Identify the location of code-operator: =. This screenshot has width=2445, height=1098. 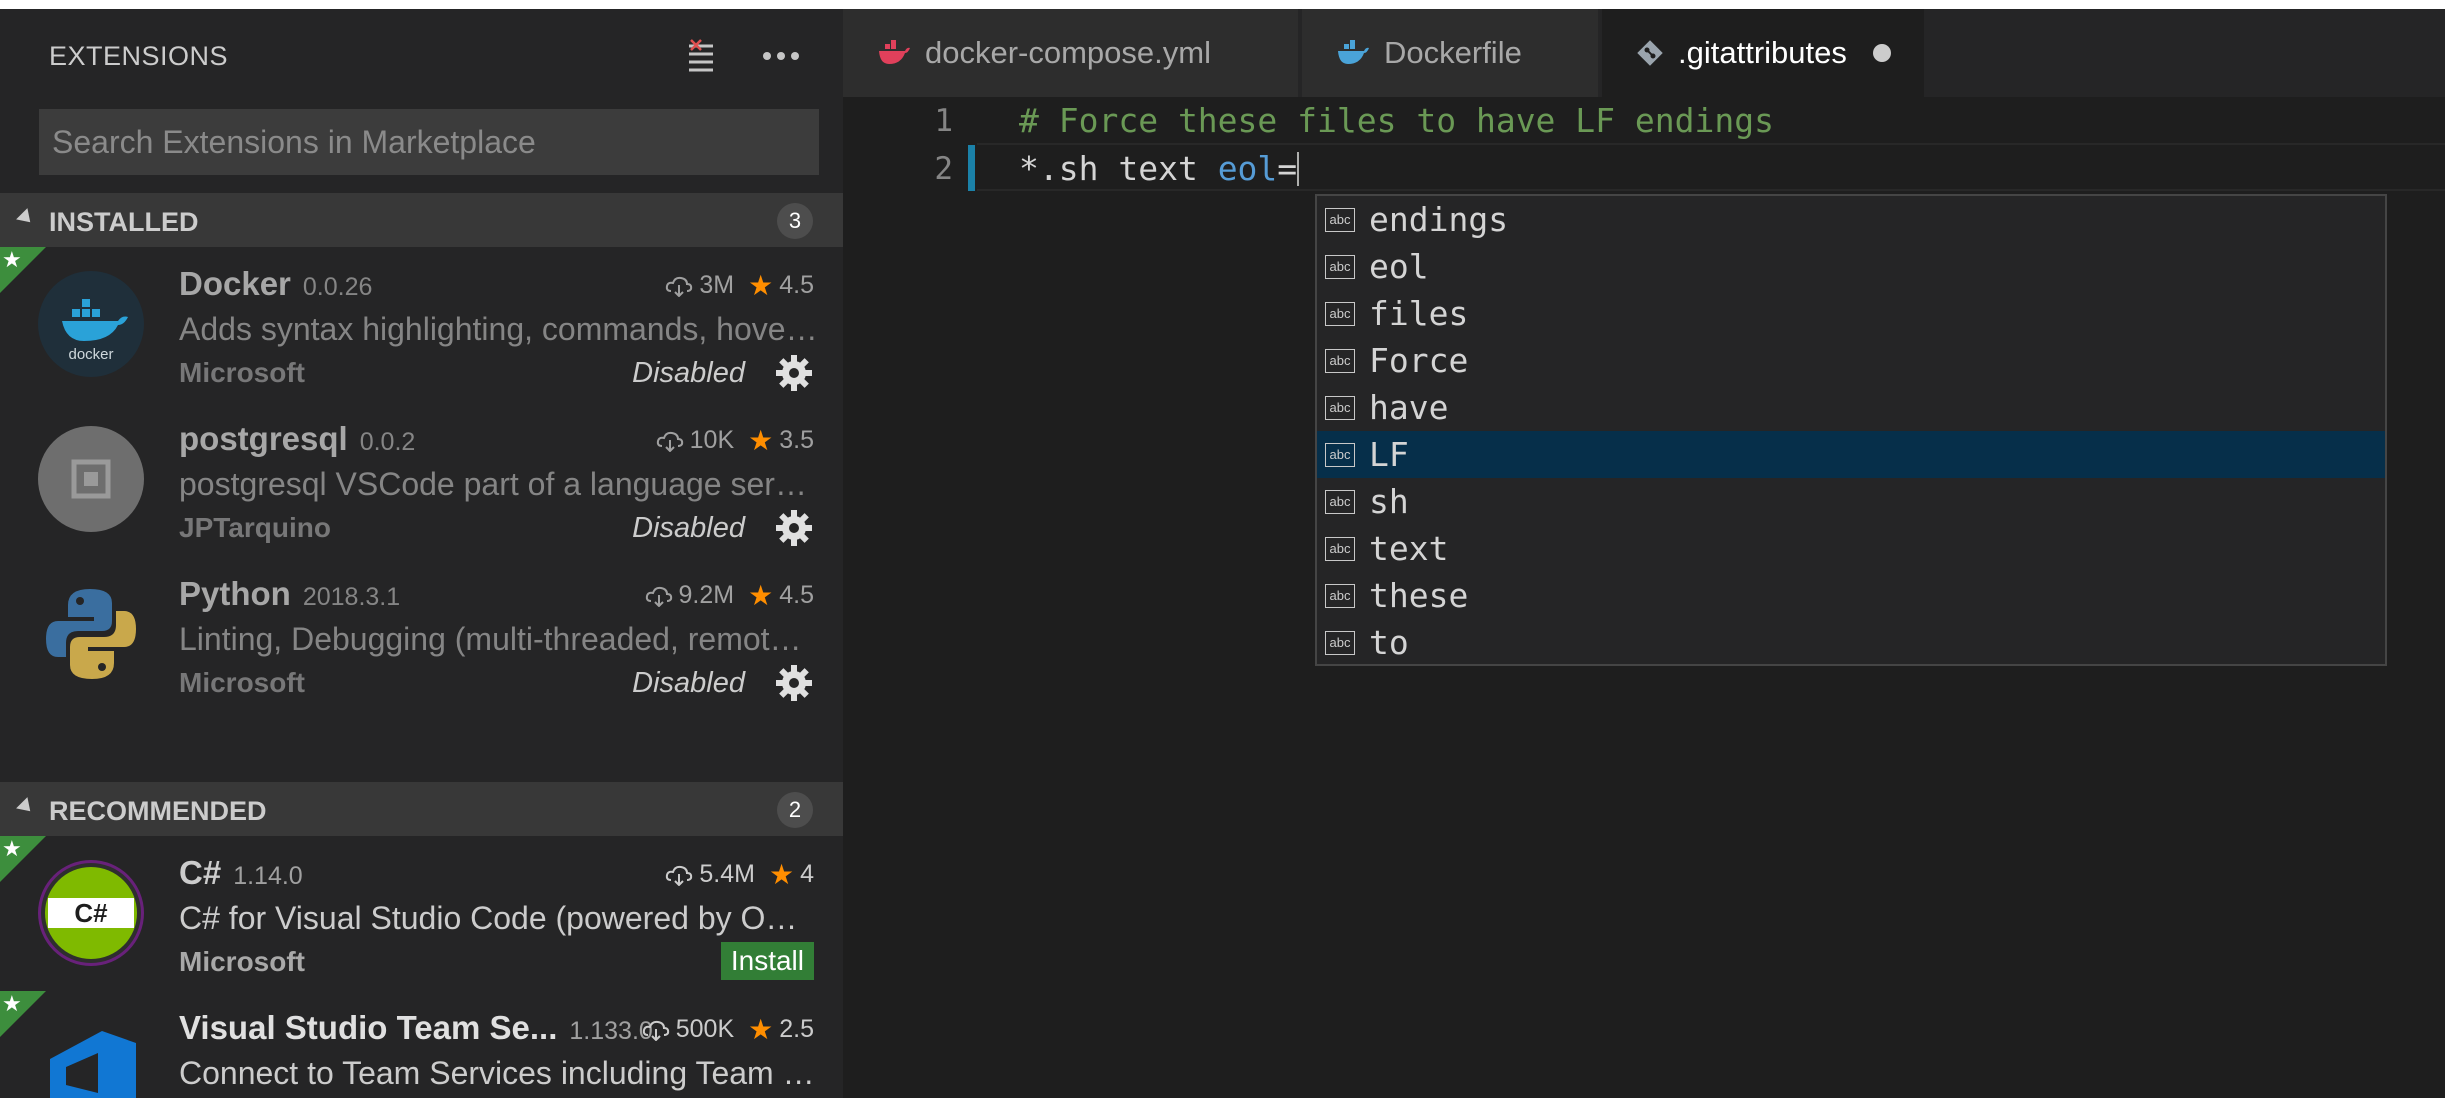
(1287, 168).